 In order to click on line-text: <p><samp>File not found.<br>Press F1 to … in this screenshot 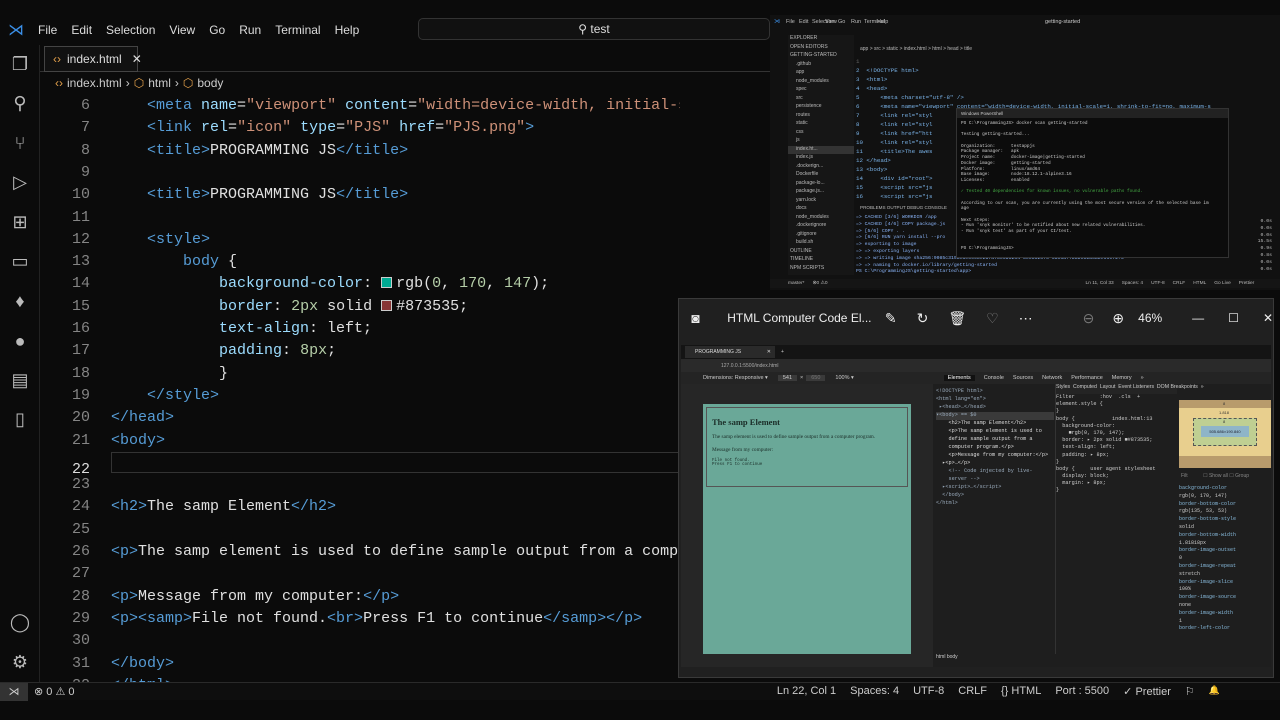, I will do `click(376, 618)`.